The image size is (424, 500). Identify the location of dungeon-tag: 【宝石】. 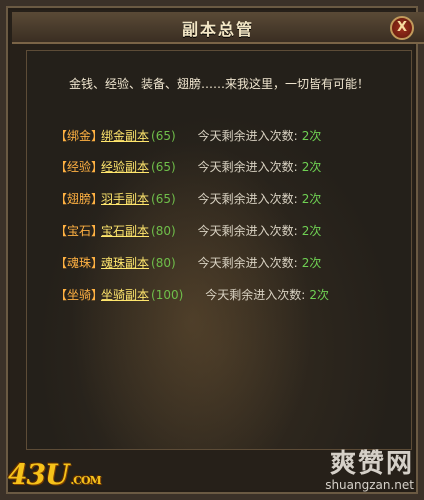
(79, 231).